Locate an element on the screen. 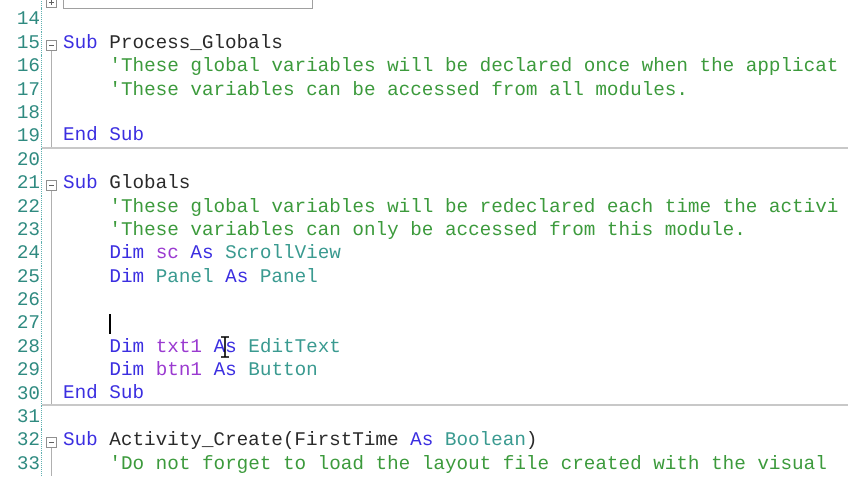 Image resolution: width=848 pixels, height=480 pixels. code-line: Sub Process_Globals is located at coordinates (173, 44).